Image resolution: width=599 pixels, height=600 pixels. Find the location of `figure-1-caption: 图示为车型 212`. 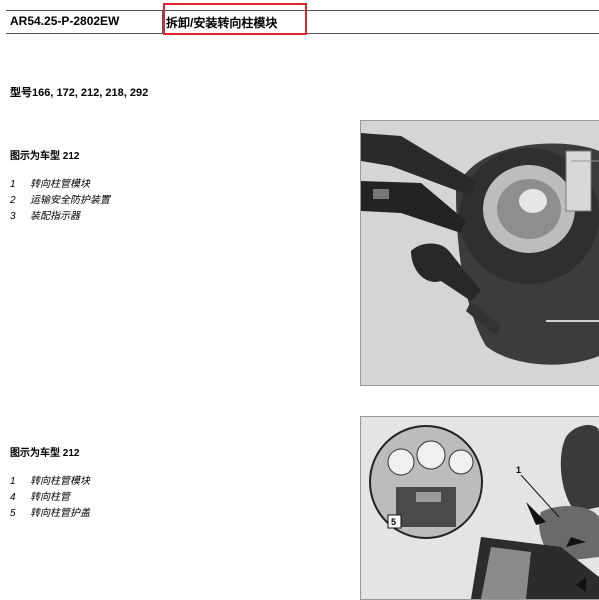

figure-1-caption: 图示为车型 212 is located at coordinates (45, 156).